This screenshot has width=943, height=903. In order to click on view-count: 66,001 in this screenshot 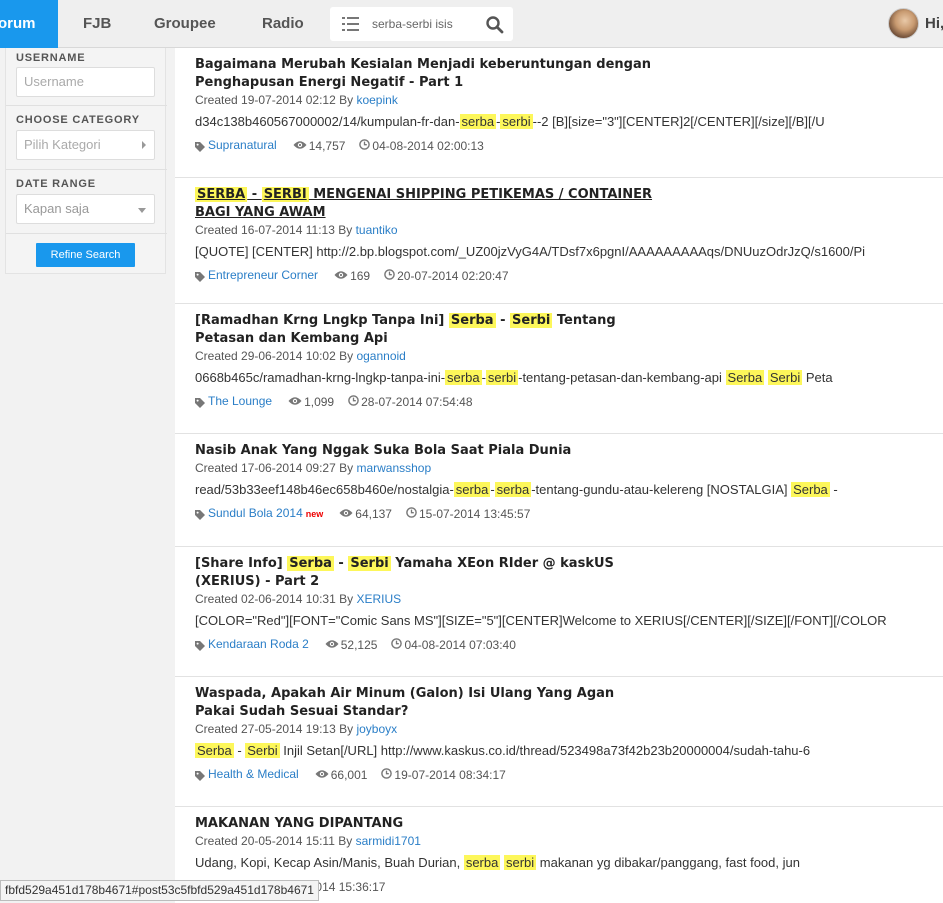, I will do `click(349, 774)`.